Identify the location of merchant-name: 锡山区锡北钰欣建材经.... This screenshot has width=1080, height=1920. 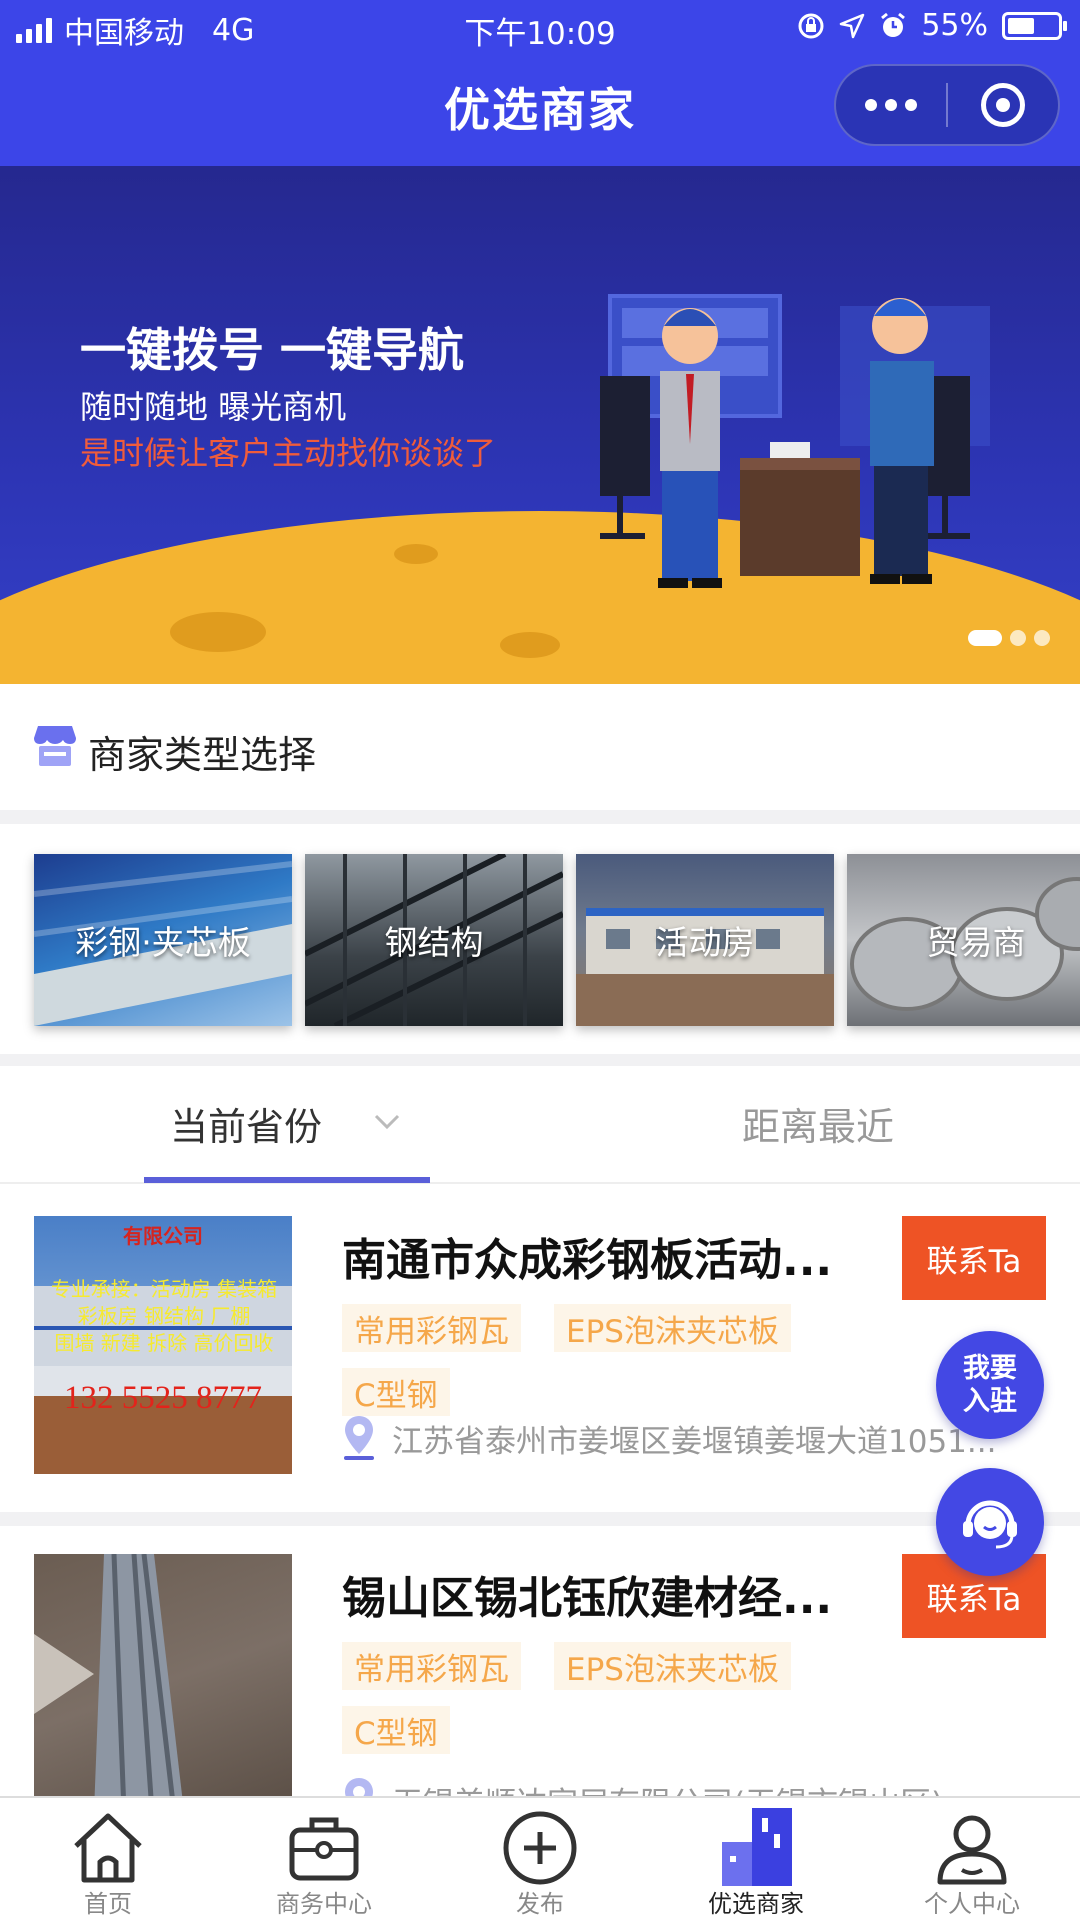
(602, 1594).